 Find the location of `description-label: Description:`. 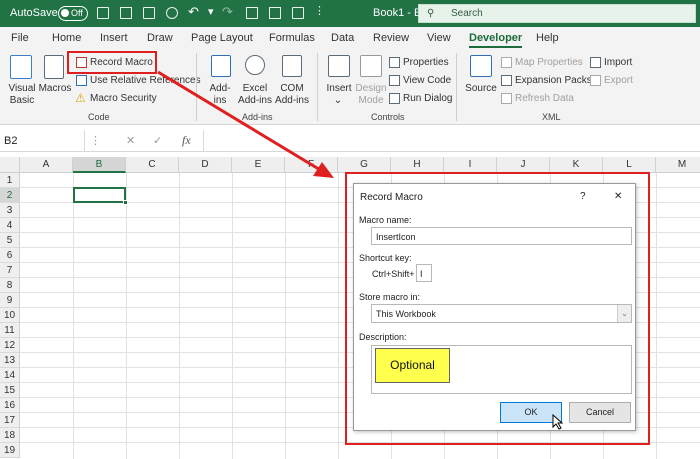

description-label: Description: is located at coordinates (383, 337).